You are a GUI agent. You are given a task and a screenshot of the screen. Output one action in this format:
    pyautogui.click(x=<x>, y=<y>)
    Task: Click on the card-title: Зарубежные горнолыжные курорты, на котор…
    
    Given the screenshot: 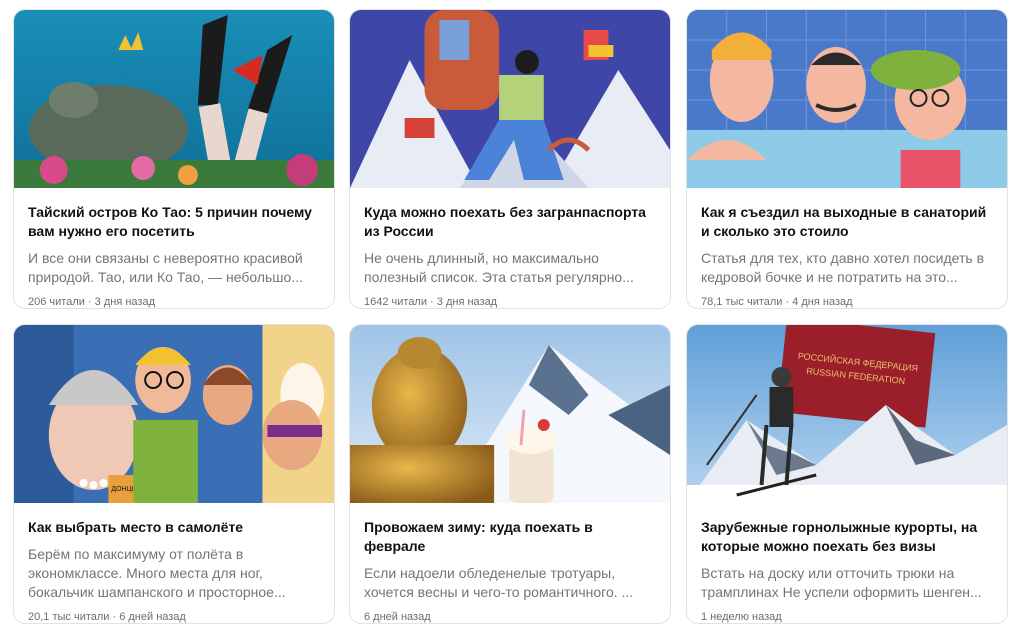 What is the action you would take?
    pyautogui.click(x=847, y=537)
    